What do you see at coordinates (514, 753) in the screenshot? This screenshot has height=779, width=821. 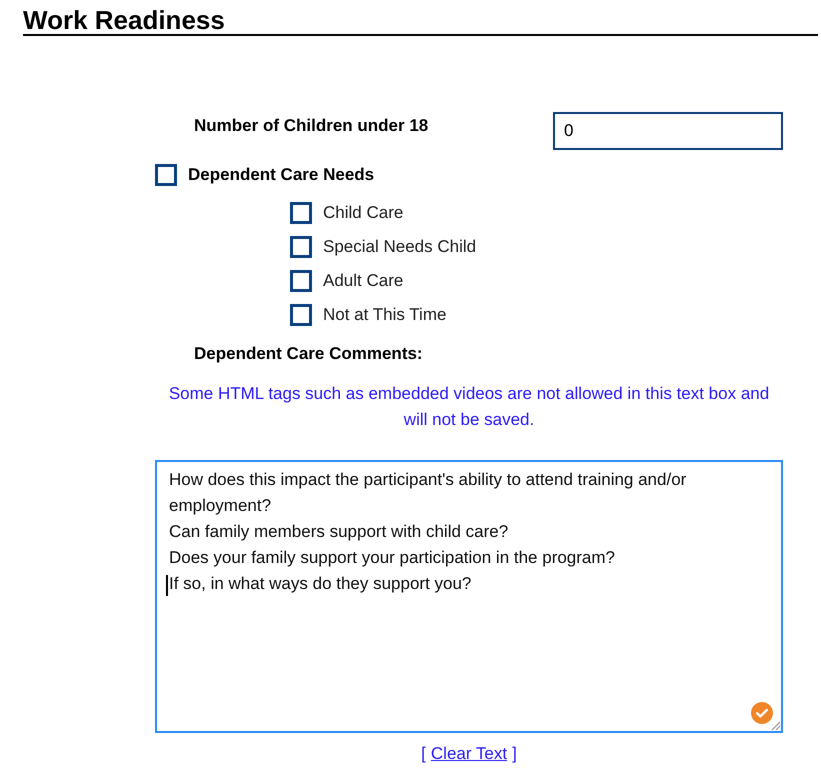 I see `bracket-text: ]` at bounding box center [514, 753].